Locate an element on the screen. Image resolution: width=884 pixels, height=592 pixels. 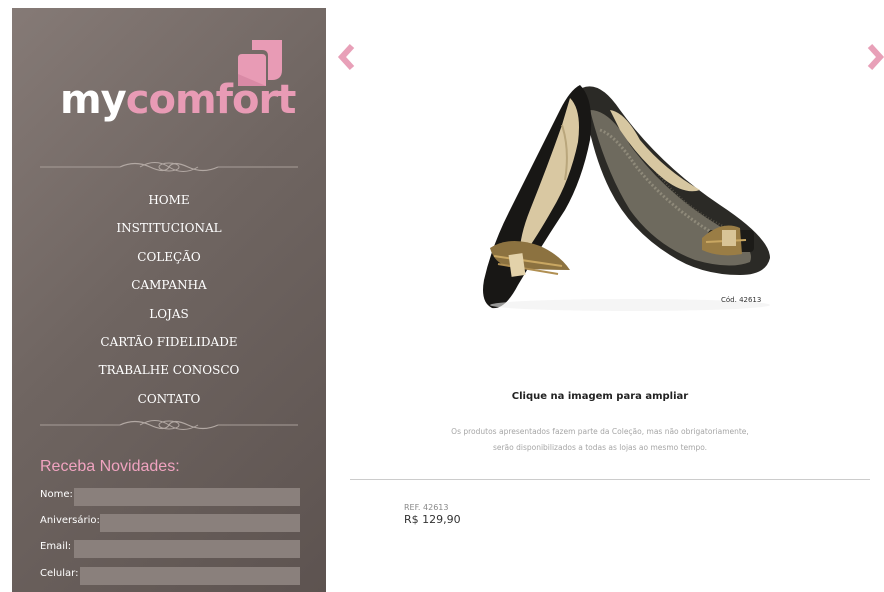
nav-item-campanha: CAMPANHA is located at coordinates (169, 285).